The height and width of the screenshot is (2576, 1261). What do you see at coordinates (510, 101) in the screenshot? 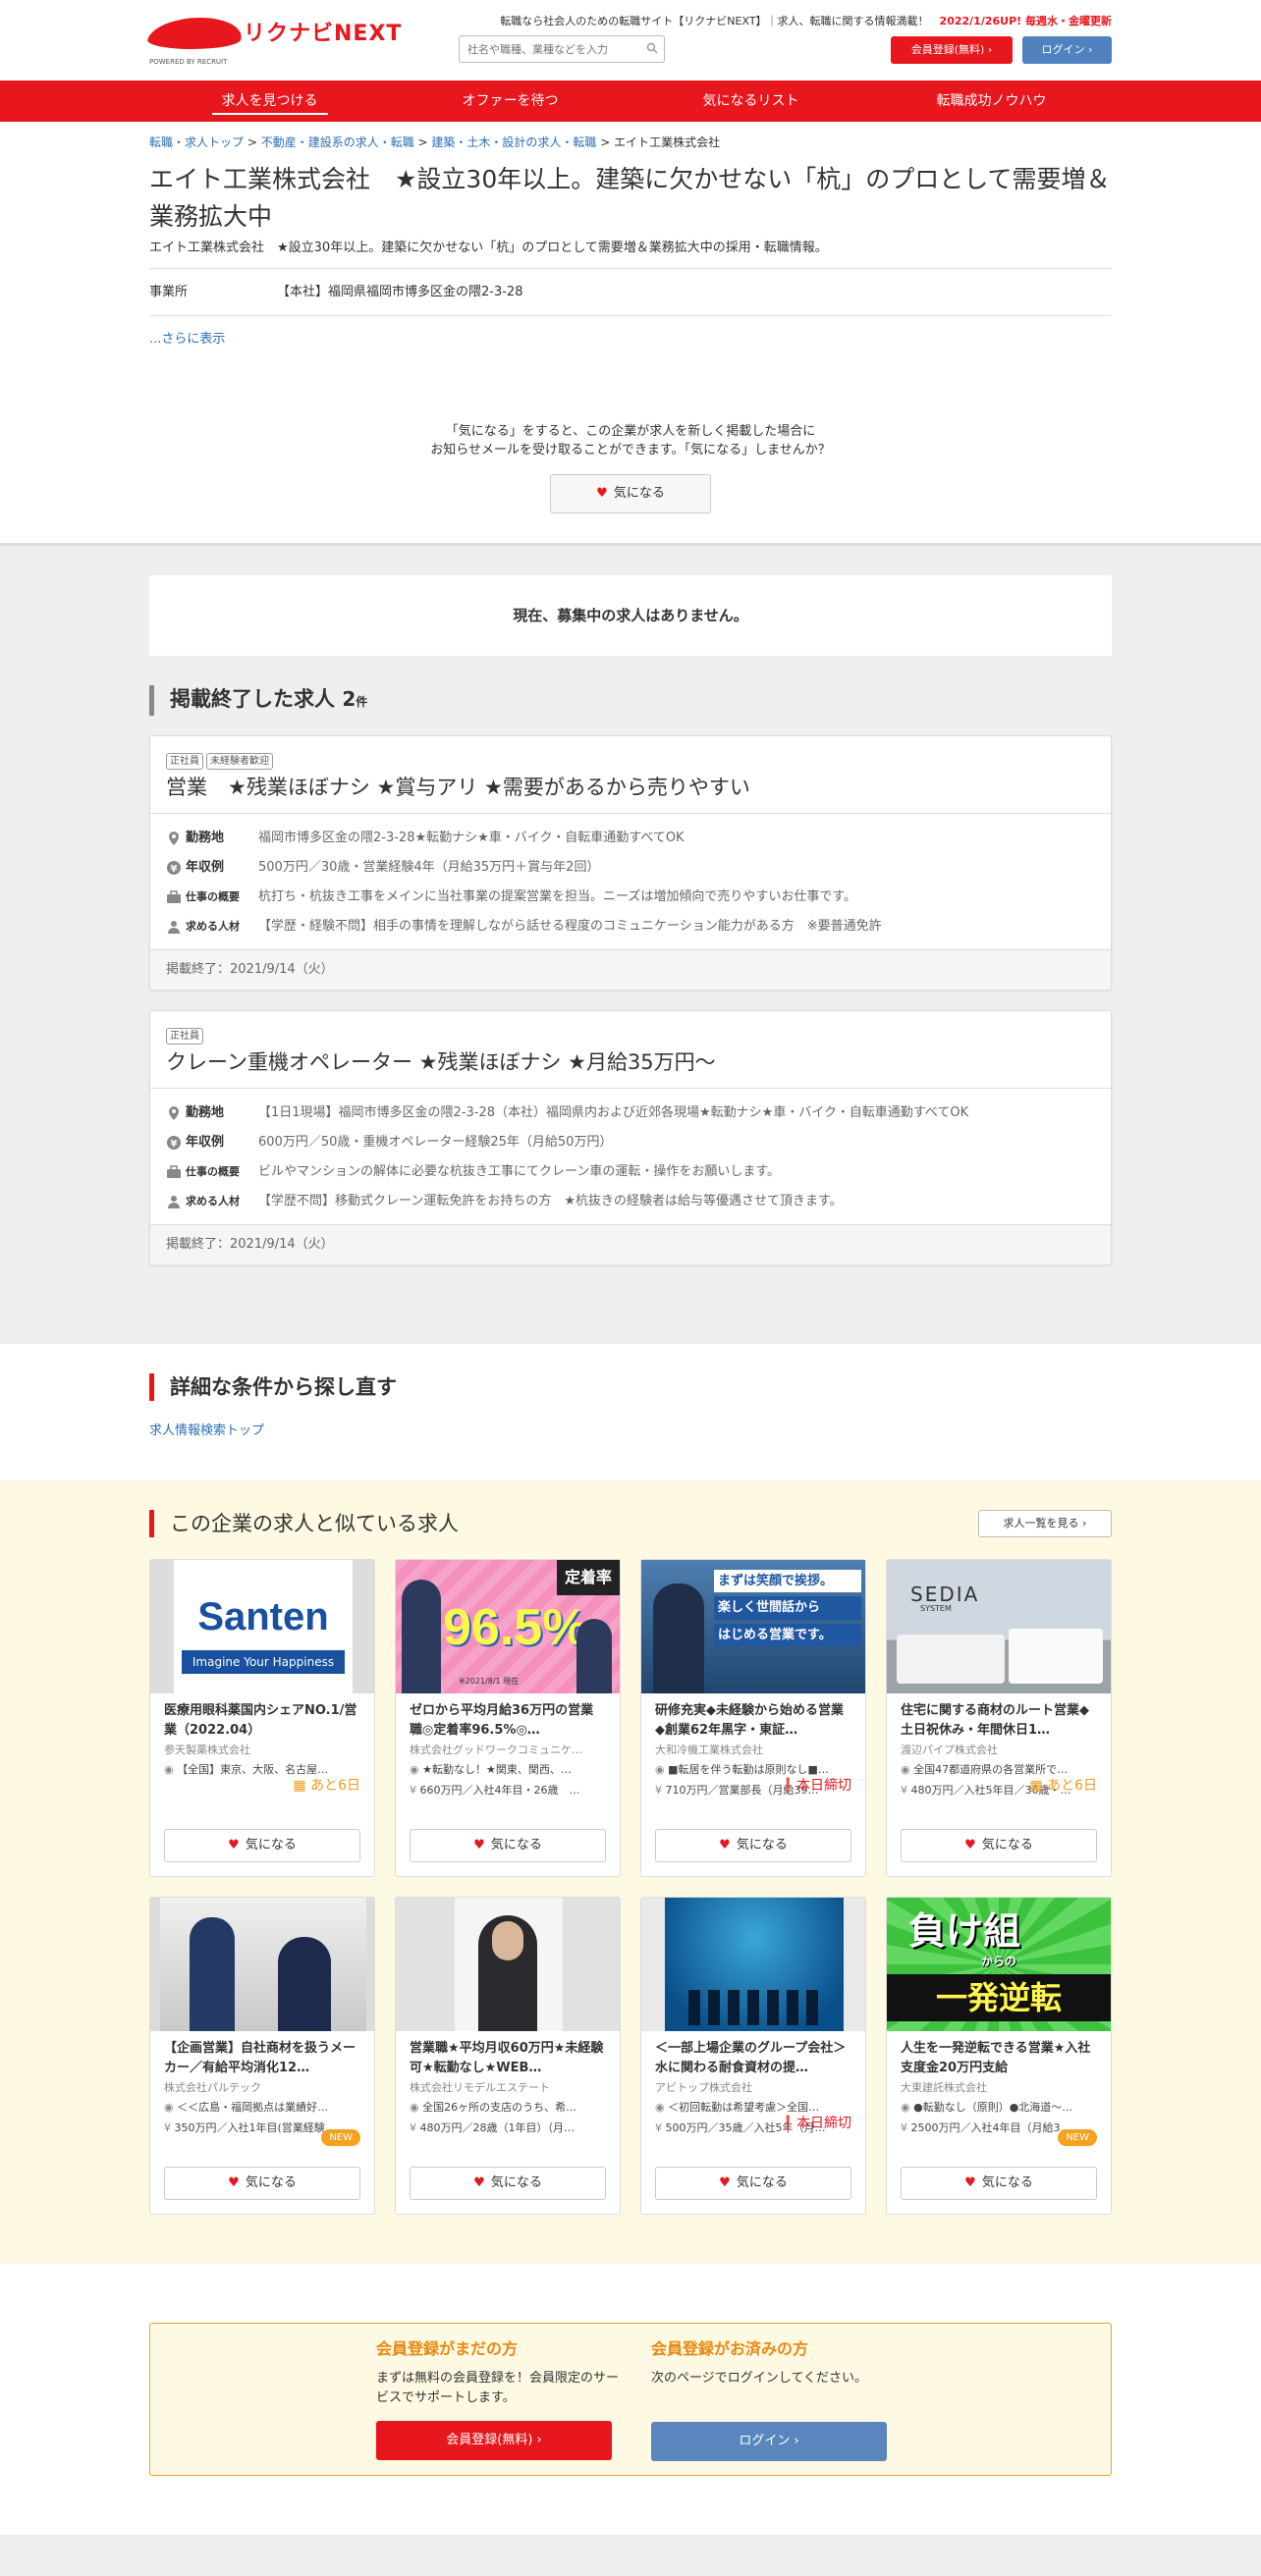
I see `nav-offers: オファーを待つ` at bounding box center [510, 101].